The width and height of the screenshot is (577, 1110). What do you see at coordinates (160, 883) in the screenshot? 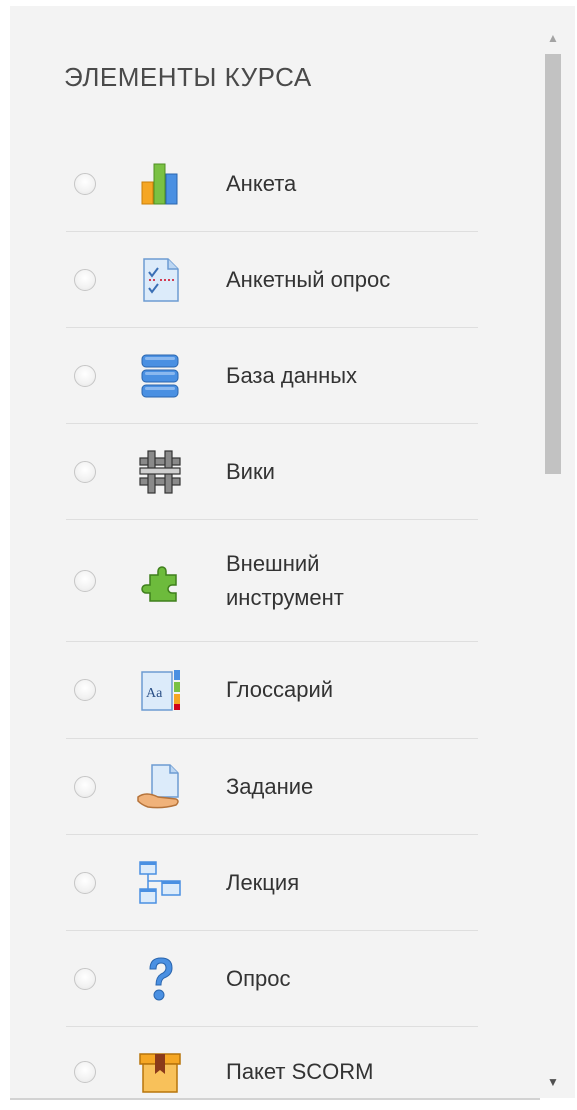
I see `lesson-icon` at bounding box center [160, 883].